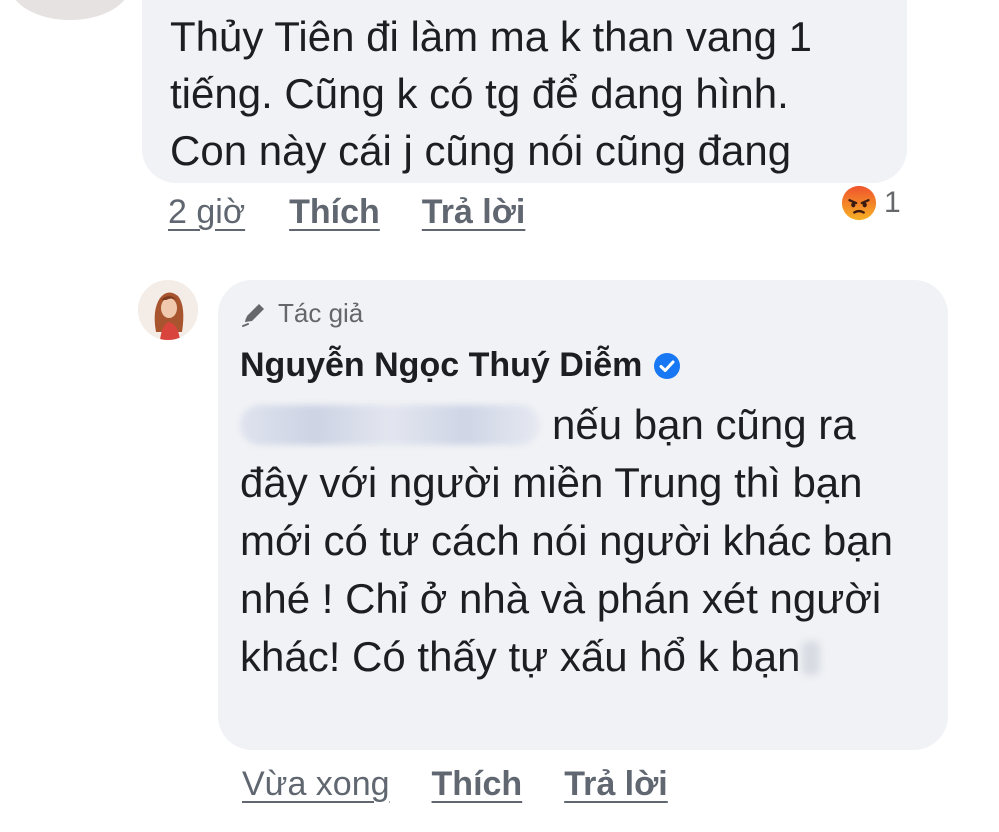 Image resolution: width=999 pixels, height=832 pixels. I want to click on reply-actions: Vừa xong Thích Trả lời, so click(455, 784).